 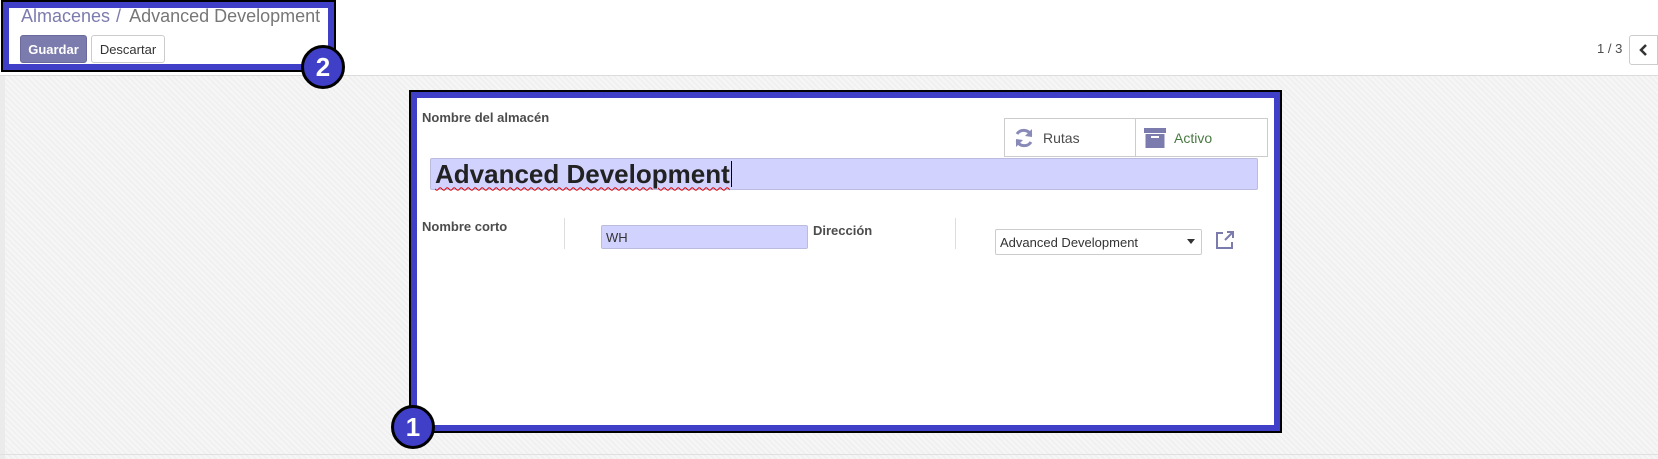 What do you see at coordinates (1225, 240) in the screenshot?
I see `external-link-icon` at bounding box center [1225, 240].